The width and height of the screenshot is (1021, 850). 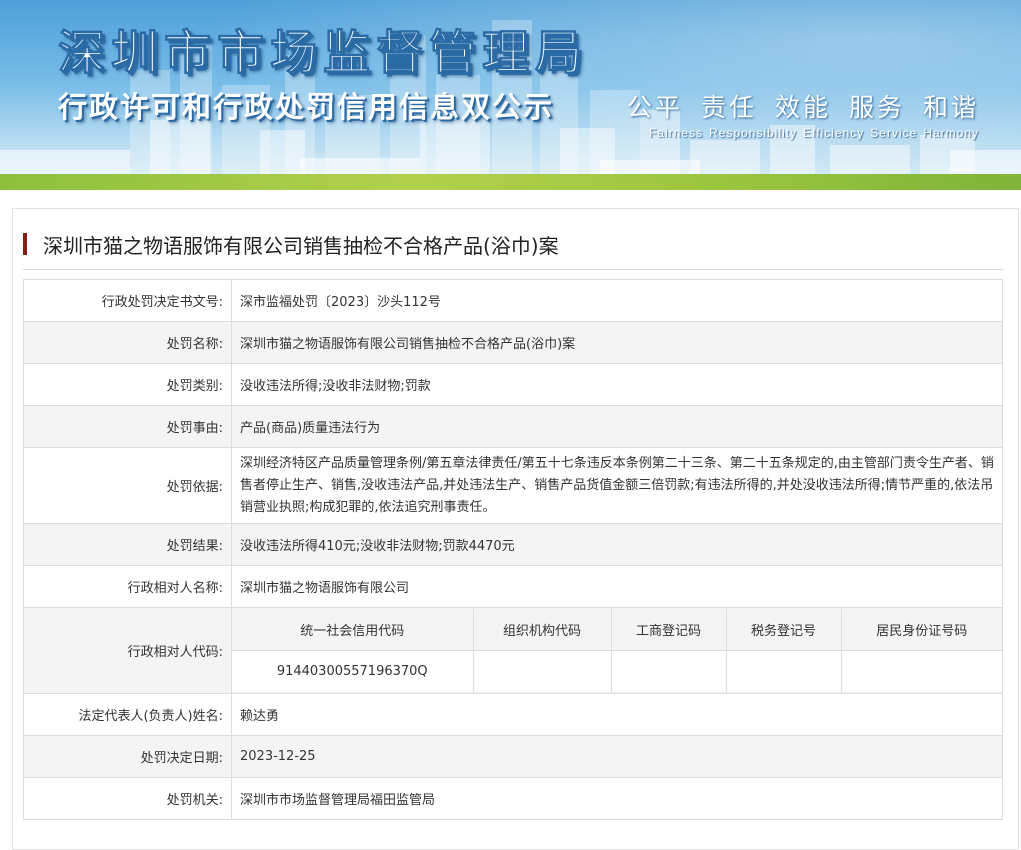 I want to click on table-row: 处罚名称: 深圳市猫之物语服饰有限公司销售抽检不合格产品(浴巾)案, so click(x=513, y=342).